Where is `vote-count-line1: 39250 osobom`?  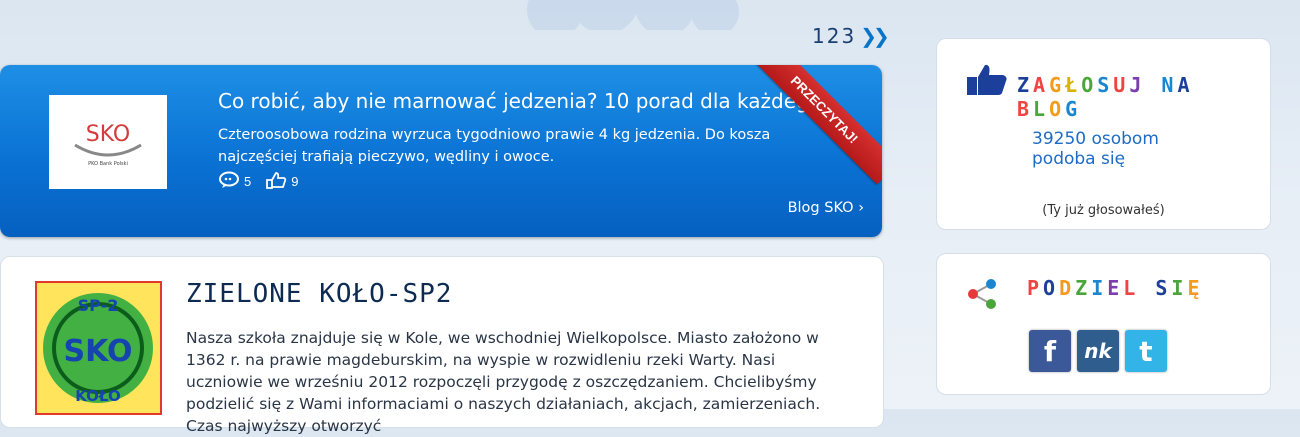
vote-count-line1: 39250 osobom is located at coordinates (1095, 139).